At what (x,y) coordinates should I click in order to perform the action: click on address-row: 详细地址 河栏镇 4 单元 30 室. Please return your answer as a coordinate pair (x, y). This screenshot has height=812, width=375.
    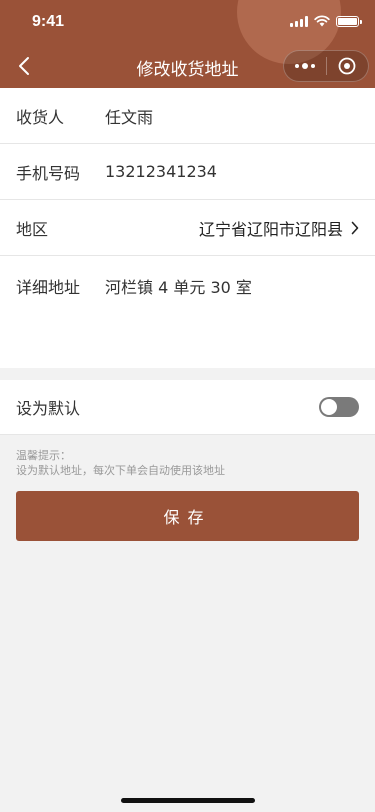
    Looking at the image, I should click on (187, 312).